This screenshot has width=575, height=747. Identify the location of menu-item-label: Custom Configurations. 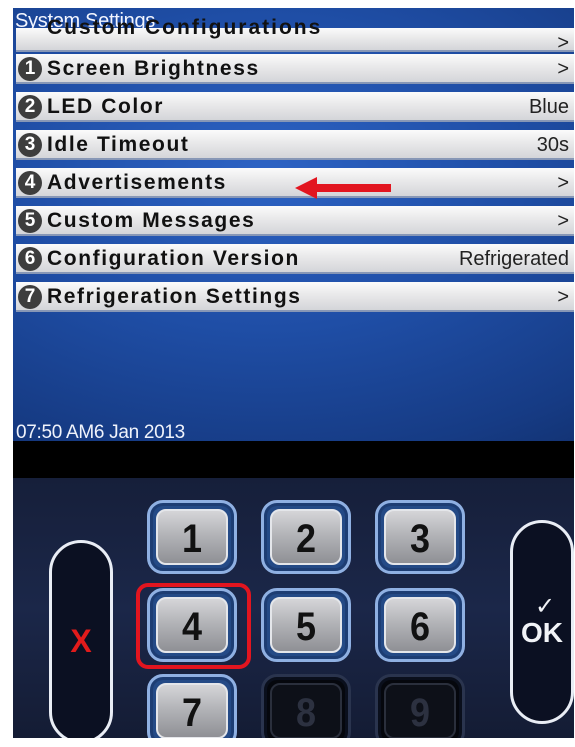
(185, 27).